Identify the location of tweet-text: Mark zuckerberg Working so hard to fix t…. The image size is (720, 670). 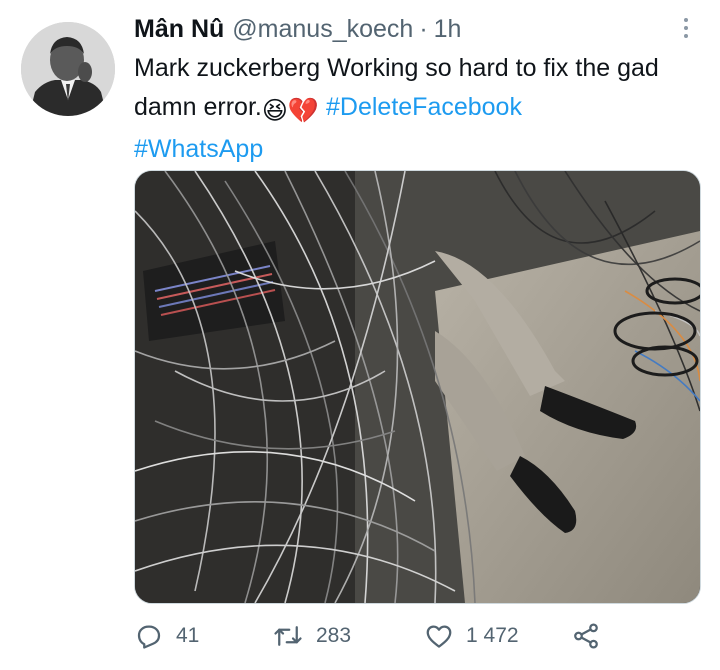
(419, 109).